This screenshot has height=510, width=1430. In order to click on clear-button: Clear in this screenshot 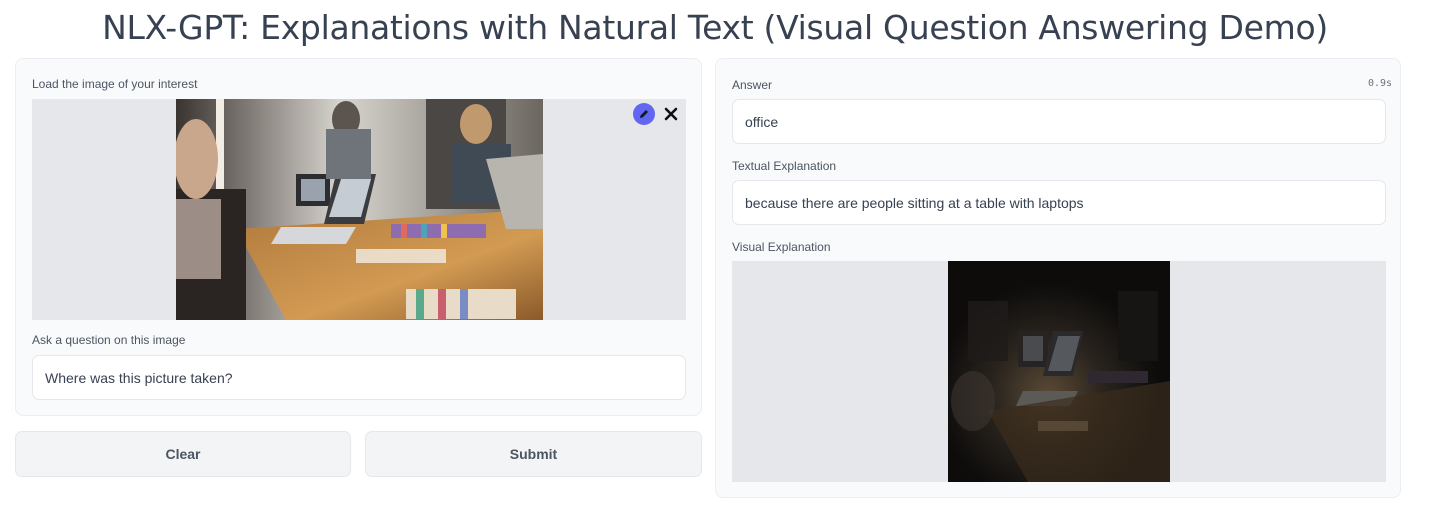, I will do `click(183, 454)`.